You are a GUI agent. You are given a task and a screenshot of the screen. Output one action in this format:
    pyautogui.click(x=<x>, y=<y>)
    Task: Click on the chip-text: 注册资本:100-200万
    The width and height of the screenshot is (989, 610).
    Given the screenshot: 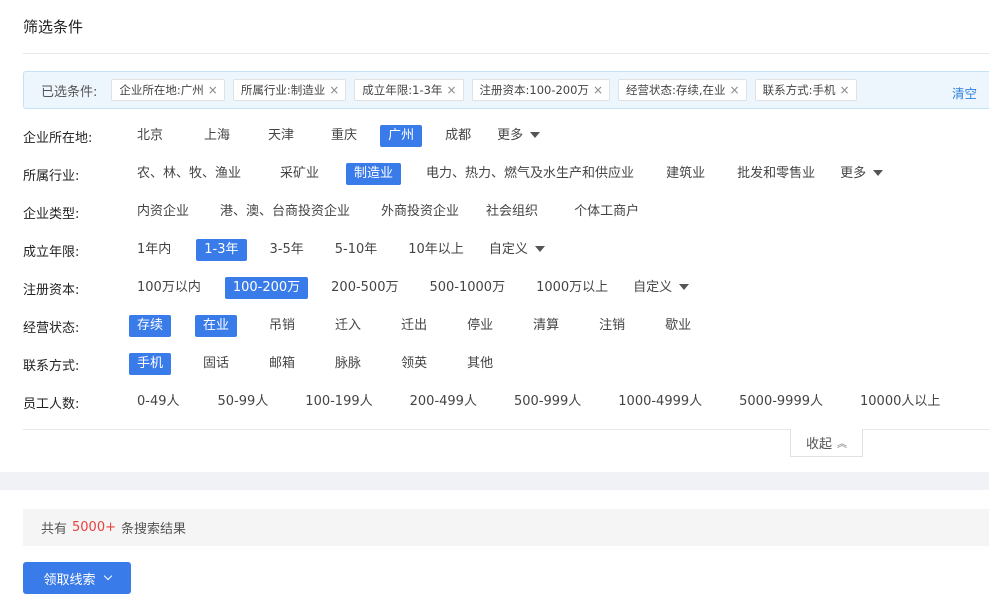 What is the action you would take?
    pyautogui.click(x=534, y=90)
    